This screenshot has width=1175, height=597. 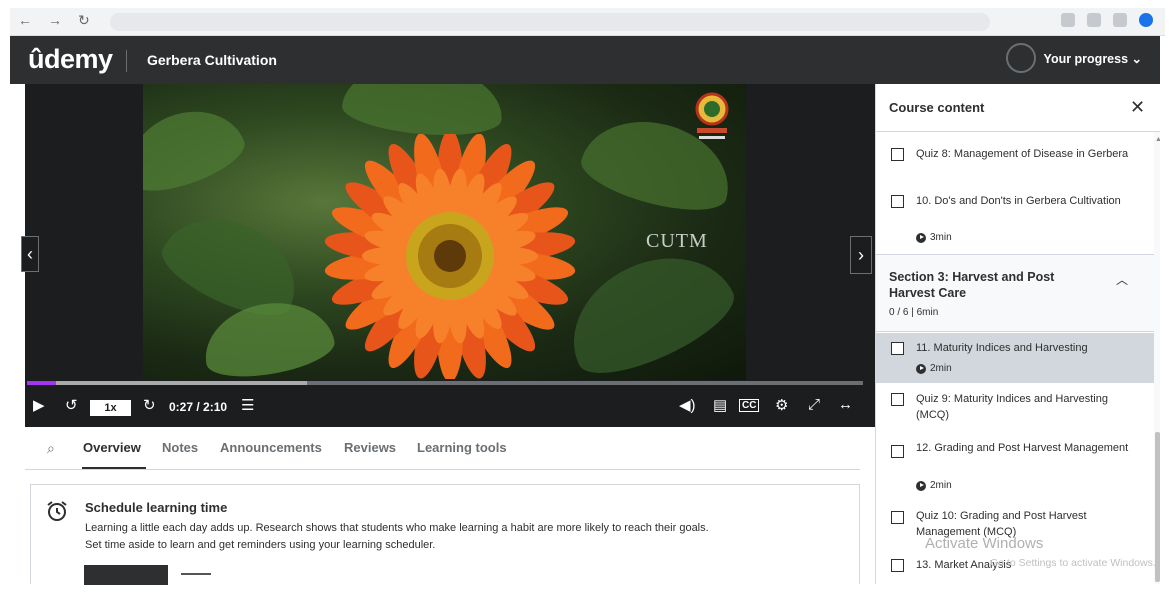 What do you see at coordinates (445, 383) in the screenshot?
I see `video-progress-bar` at bounding box center [445, 383].